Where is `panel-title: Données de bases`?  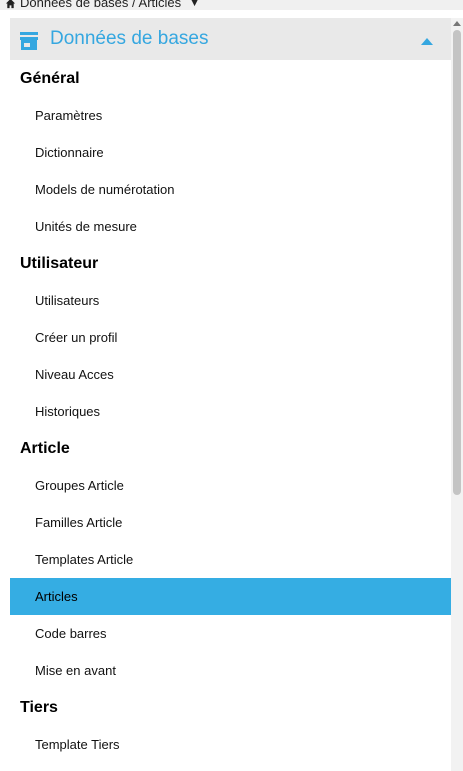 panel-title: Données de bases is located at coordinates (129, 38).